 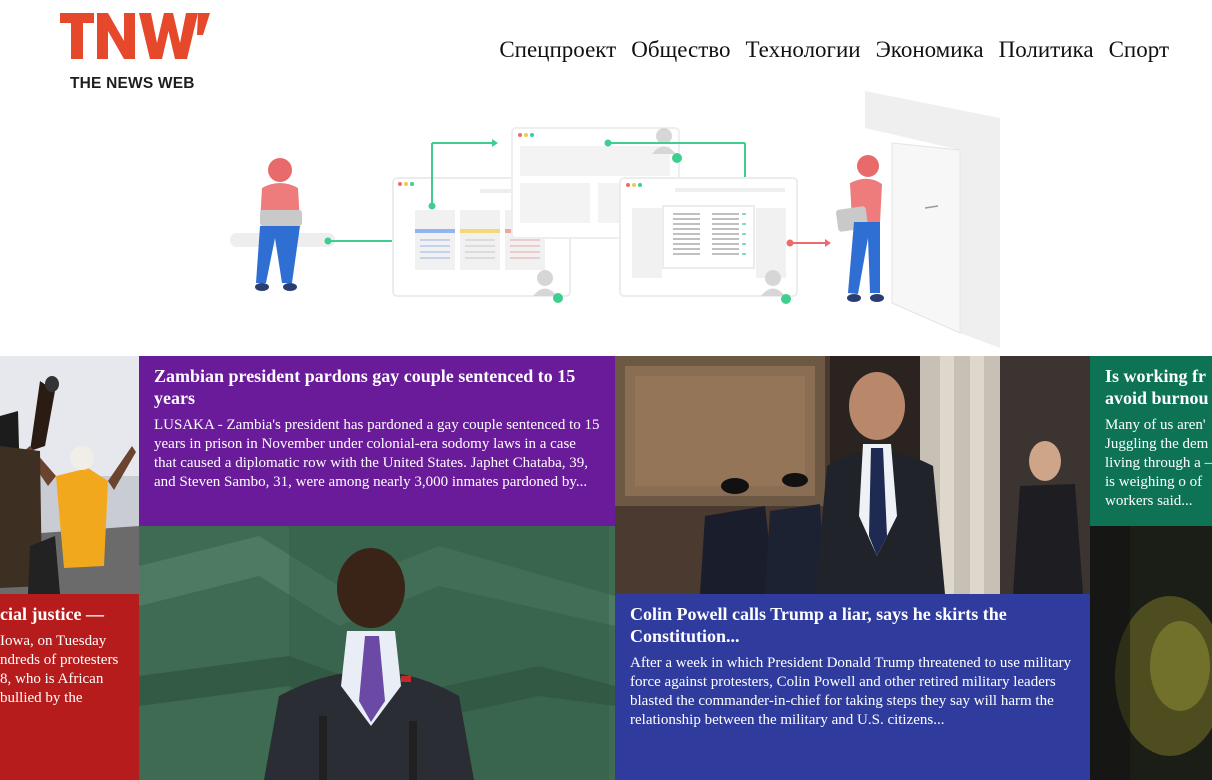 What do you see at coordinates (930, 50) in the screenshot?
I see `nav-item-economy: Экономика` at bounding box center [930, 50].